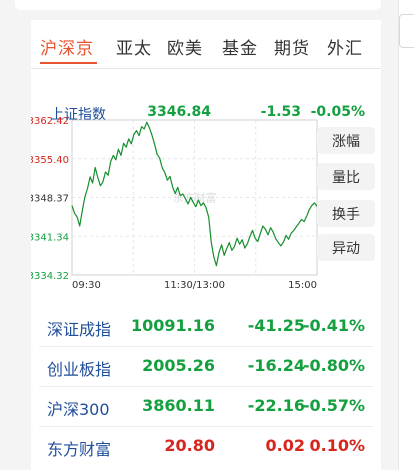  Describe the element at coordinates (50, 160) in the screenshot. I see `y-tick-label: 3355.40` at that location.